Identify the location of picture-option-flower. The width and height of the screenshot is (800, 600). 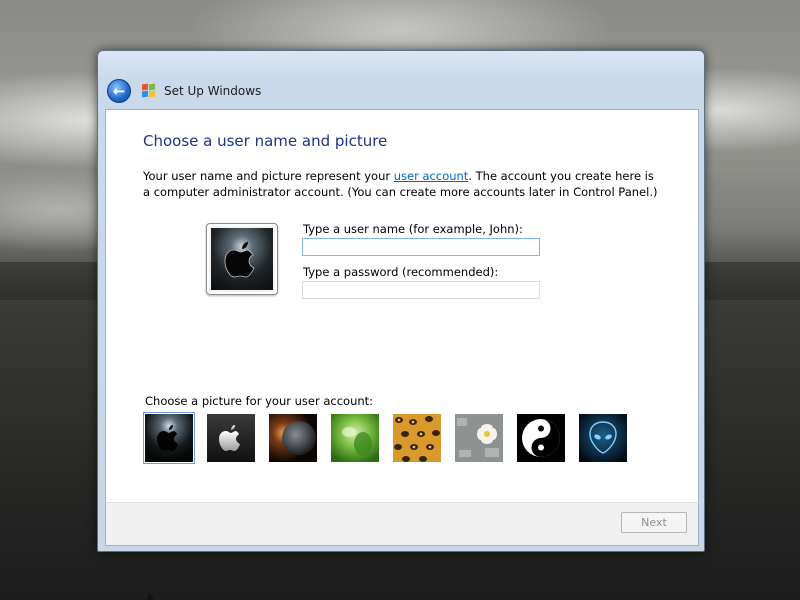
(479, 438).